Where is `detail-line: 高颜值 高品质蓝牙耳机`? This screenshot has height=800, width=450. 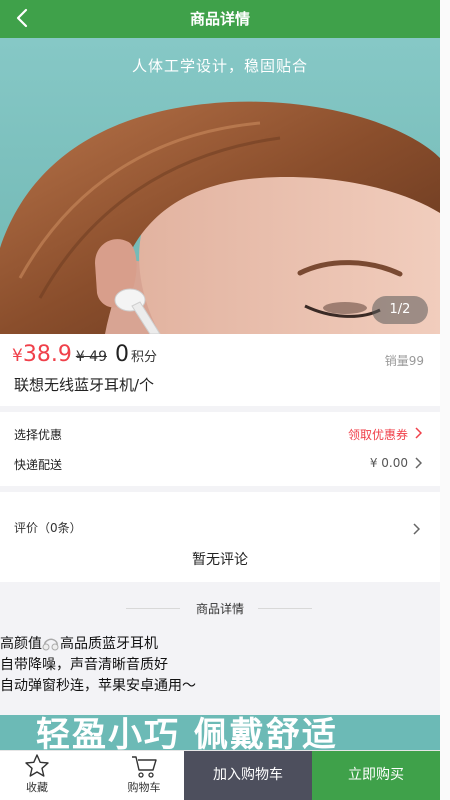 detail-line: 高颜值 高品质蓝牙耳机 is located at coordinates (79, 644).